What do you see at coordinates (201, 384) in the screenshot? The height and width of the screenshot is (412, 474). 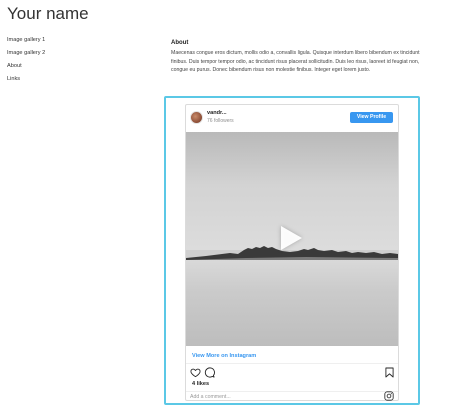 I see `likes-count: 4 likes` at bounding box center [201, 384].